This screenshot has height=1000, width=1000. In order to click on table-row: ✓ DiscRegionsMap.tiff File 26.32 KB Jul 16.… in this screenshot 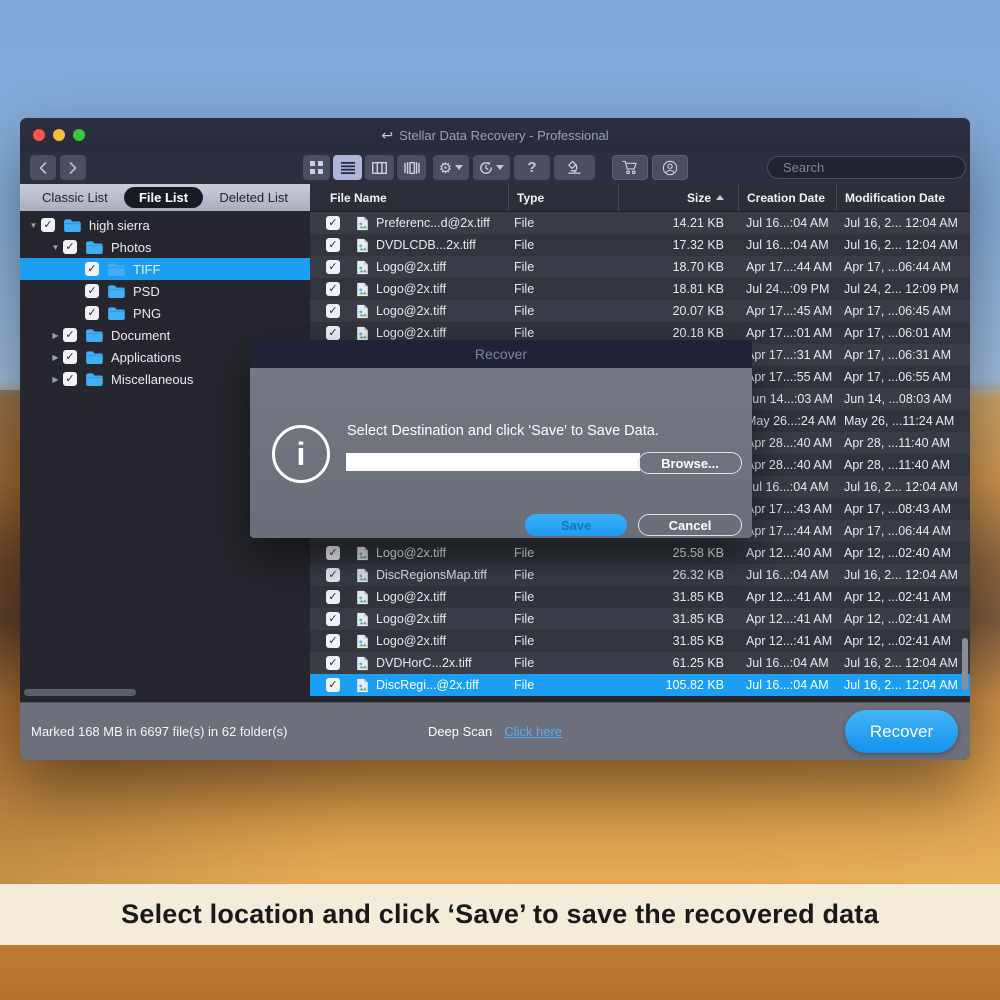, I will do `click(640, 575)`.